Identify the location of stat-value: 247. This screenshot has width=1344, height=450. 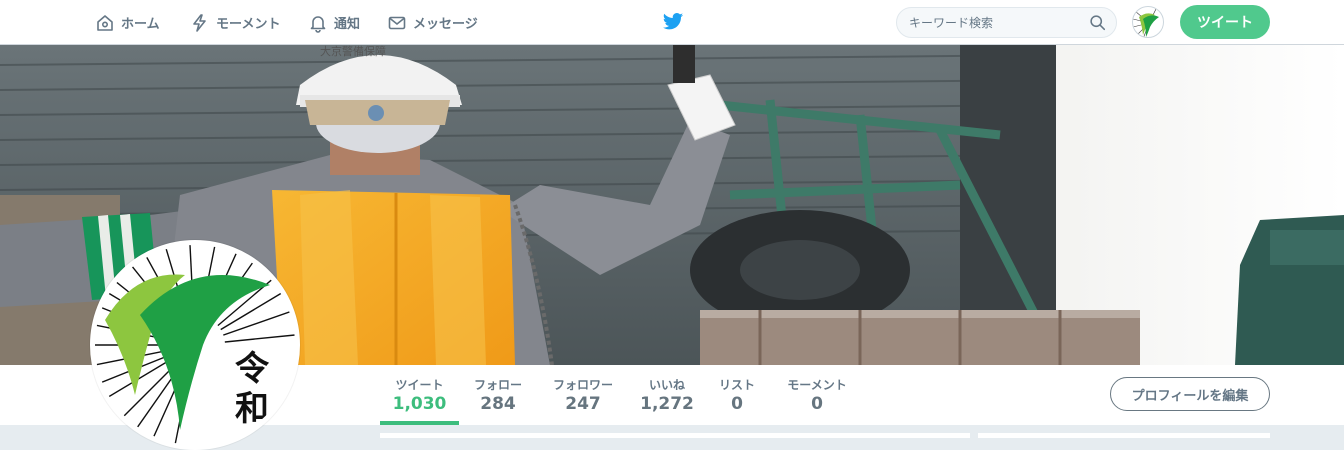
(583, 404).